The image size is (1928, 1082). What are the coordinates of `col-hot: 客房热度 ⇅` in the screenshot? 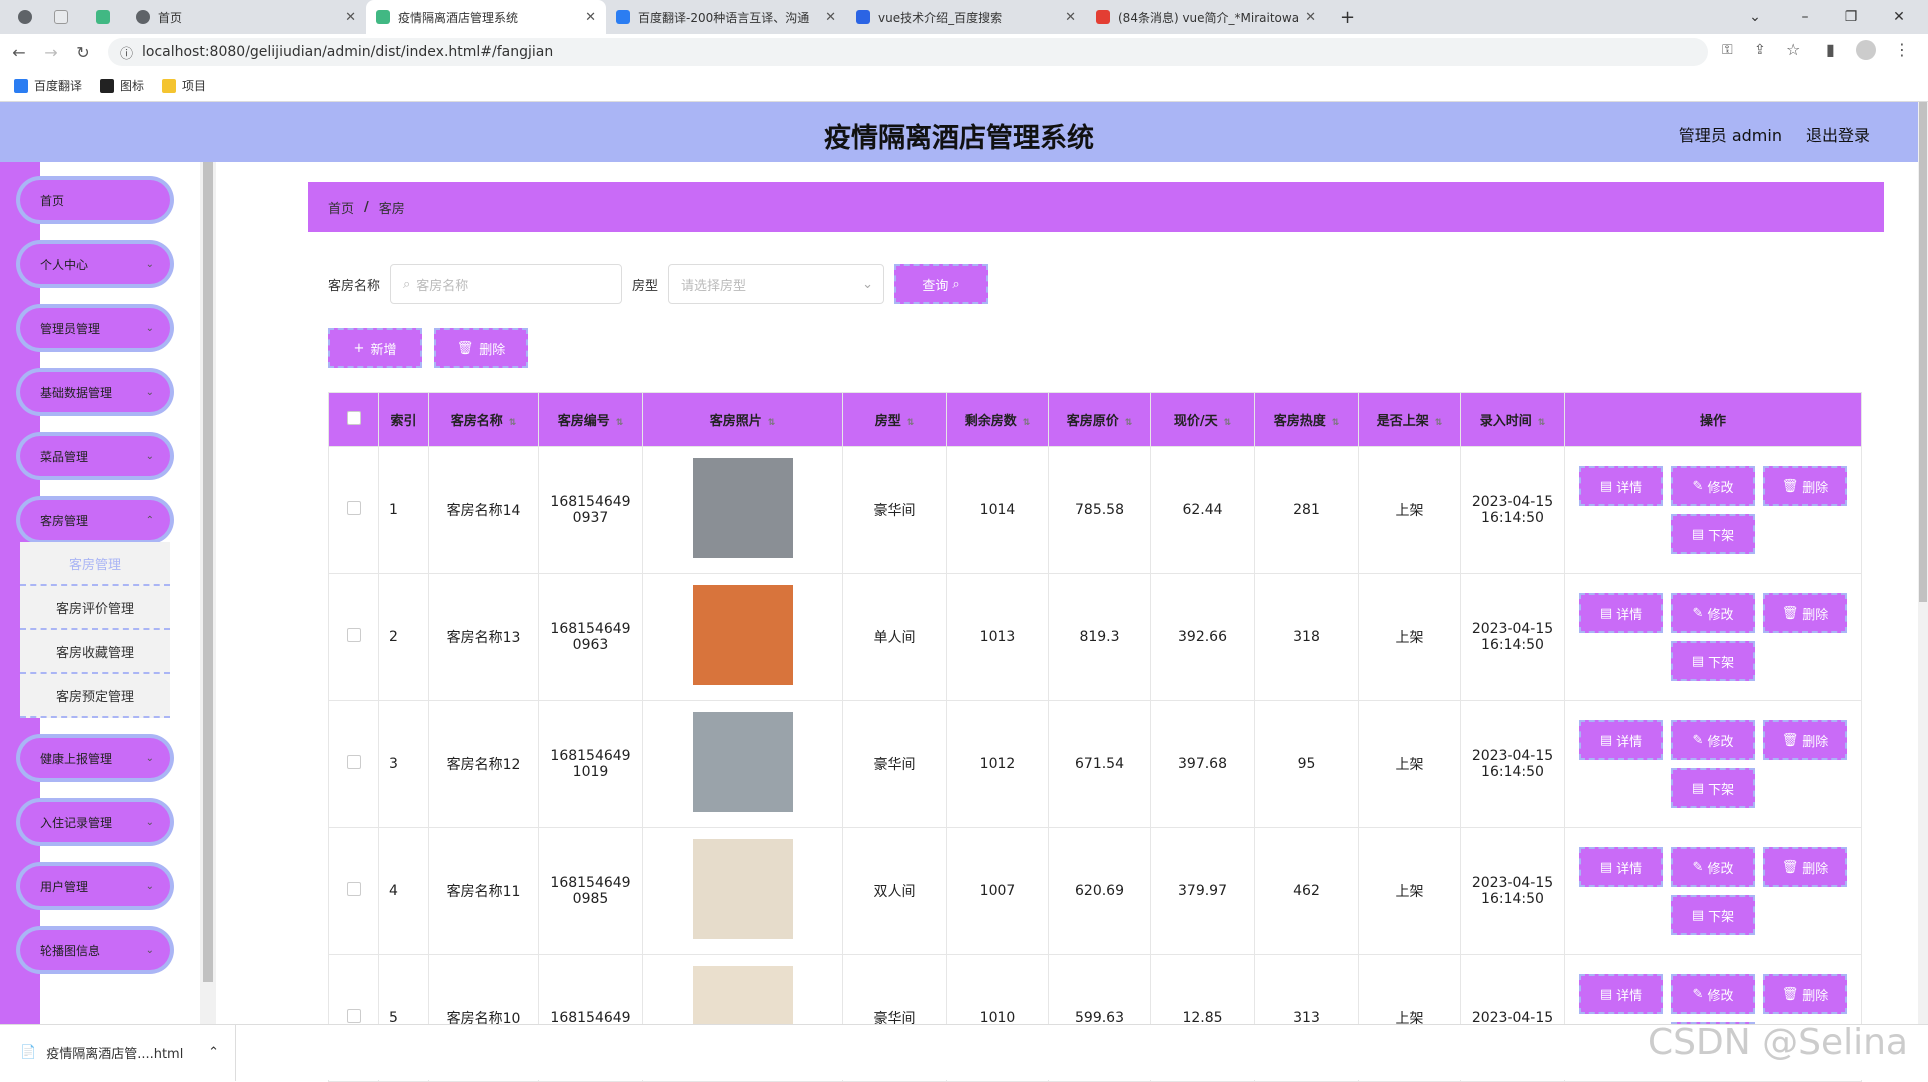 It's located at (1306, 419).